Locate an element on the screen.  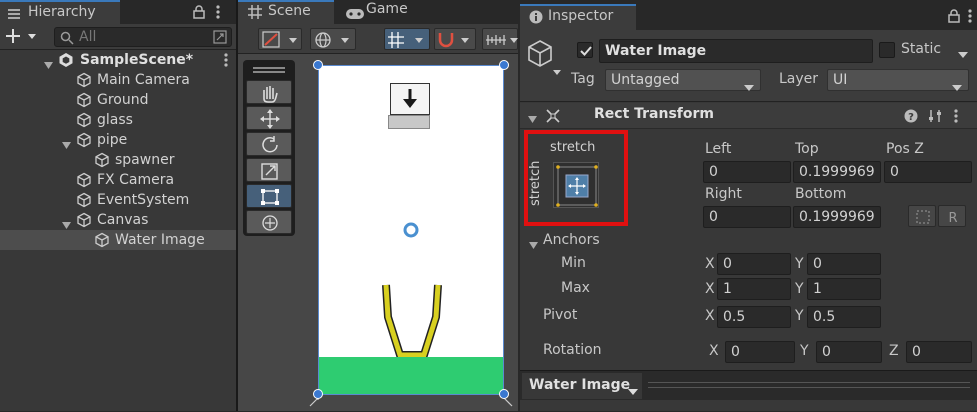
top-field: 0.1999969 is located at coordinates (837, 172).